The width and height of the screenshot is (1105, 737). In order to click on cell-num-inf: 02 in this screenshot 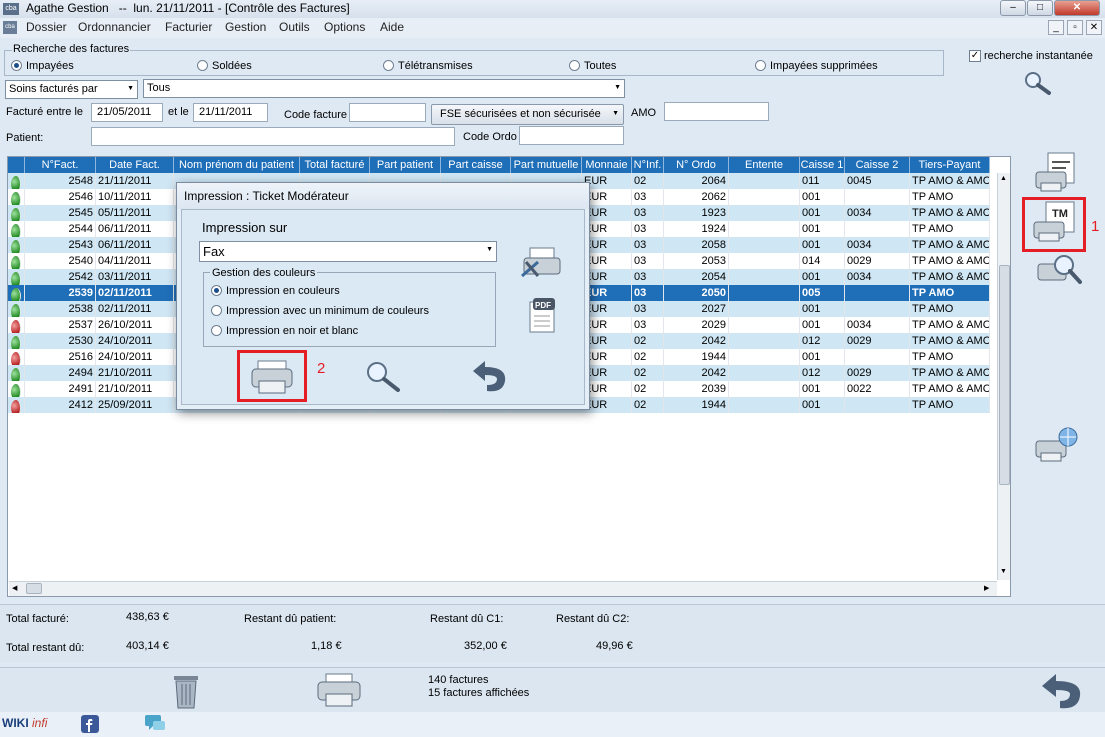, I will do `click(648, 389)`.